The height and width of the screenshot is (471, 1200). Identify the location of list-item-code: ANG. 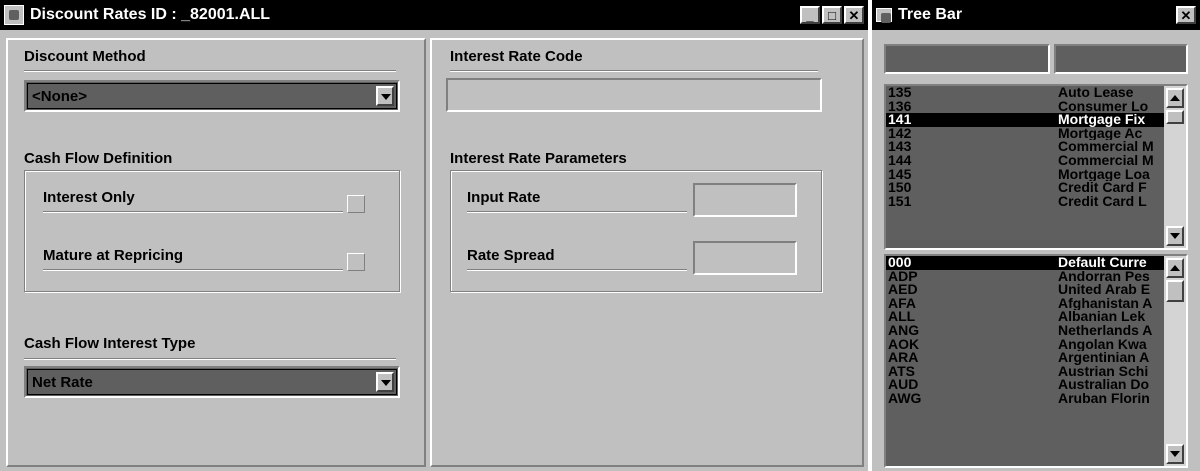
(904, 330).